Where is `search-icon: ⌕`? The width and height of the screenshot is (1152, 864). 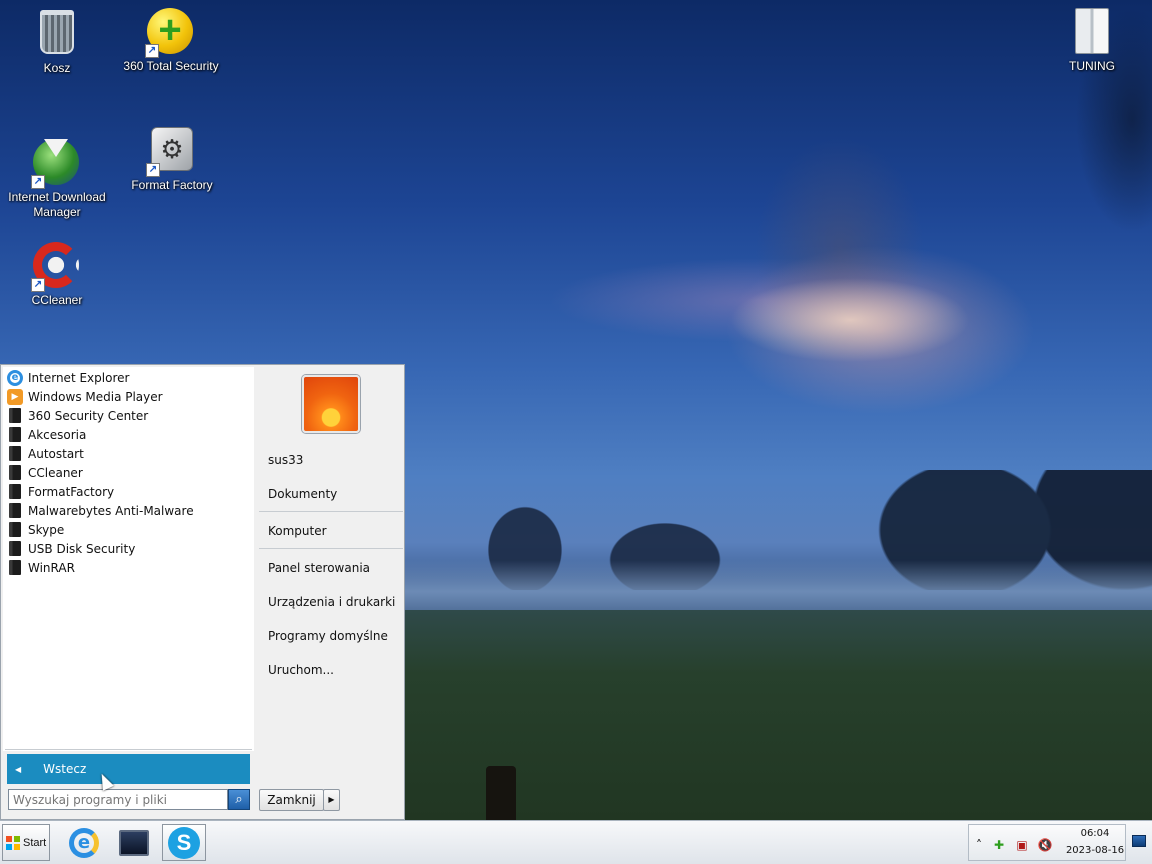 search-icon: ⌕ is located at coordinates (239, 799).